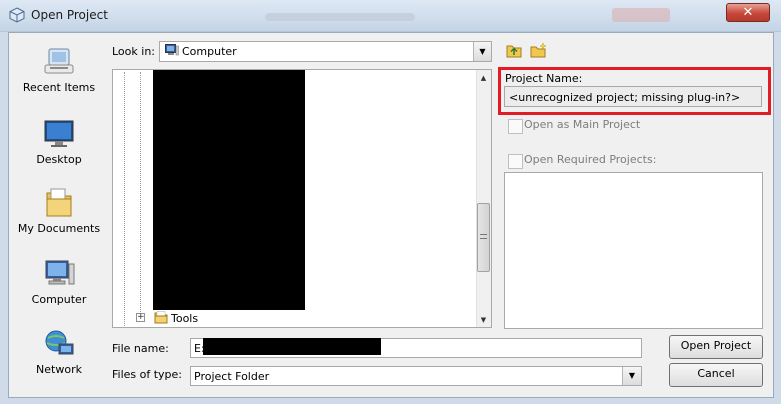 This screenshot has width=781, height=404. I want to click on app-cube-icon, so click(17, 15).